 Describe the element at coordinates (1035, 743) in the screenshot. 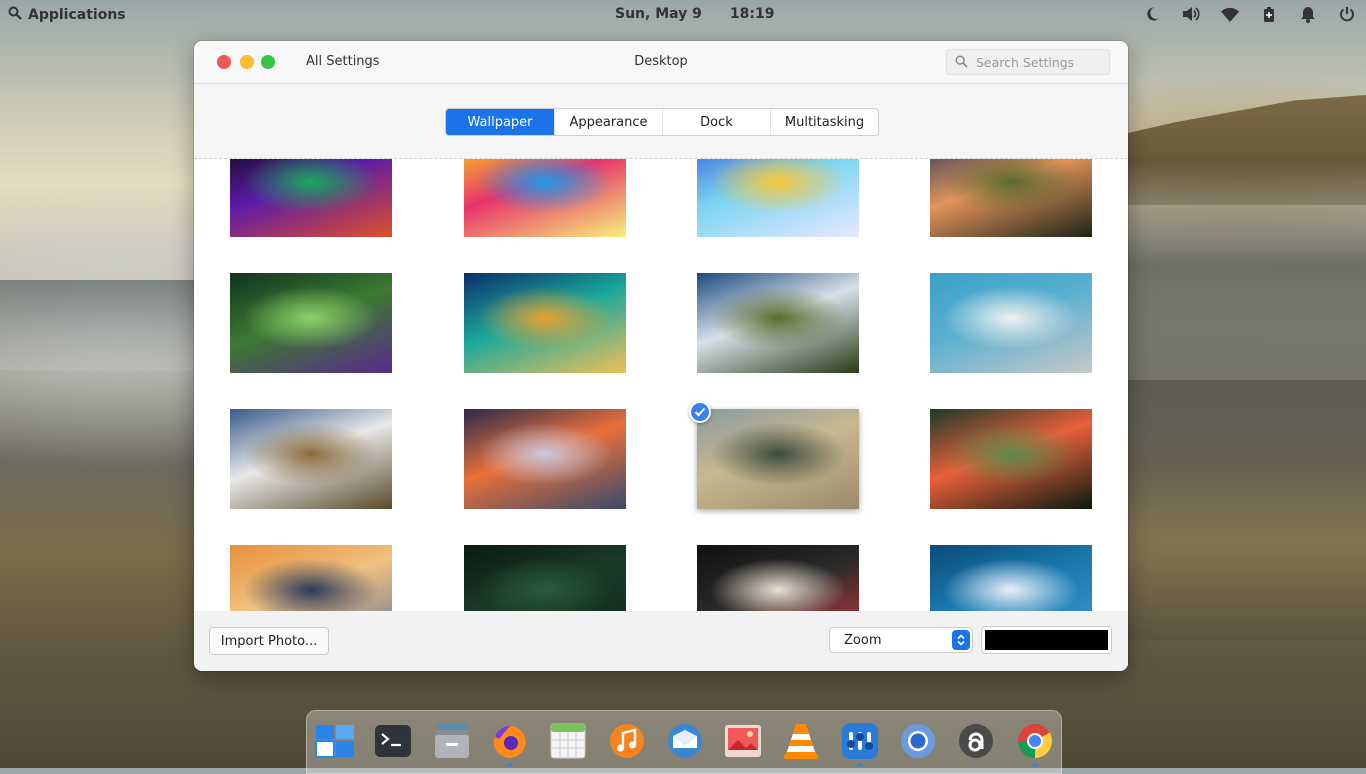

I see `chrome-icon` at that location.